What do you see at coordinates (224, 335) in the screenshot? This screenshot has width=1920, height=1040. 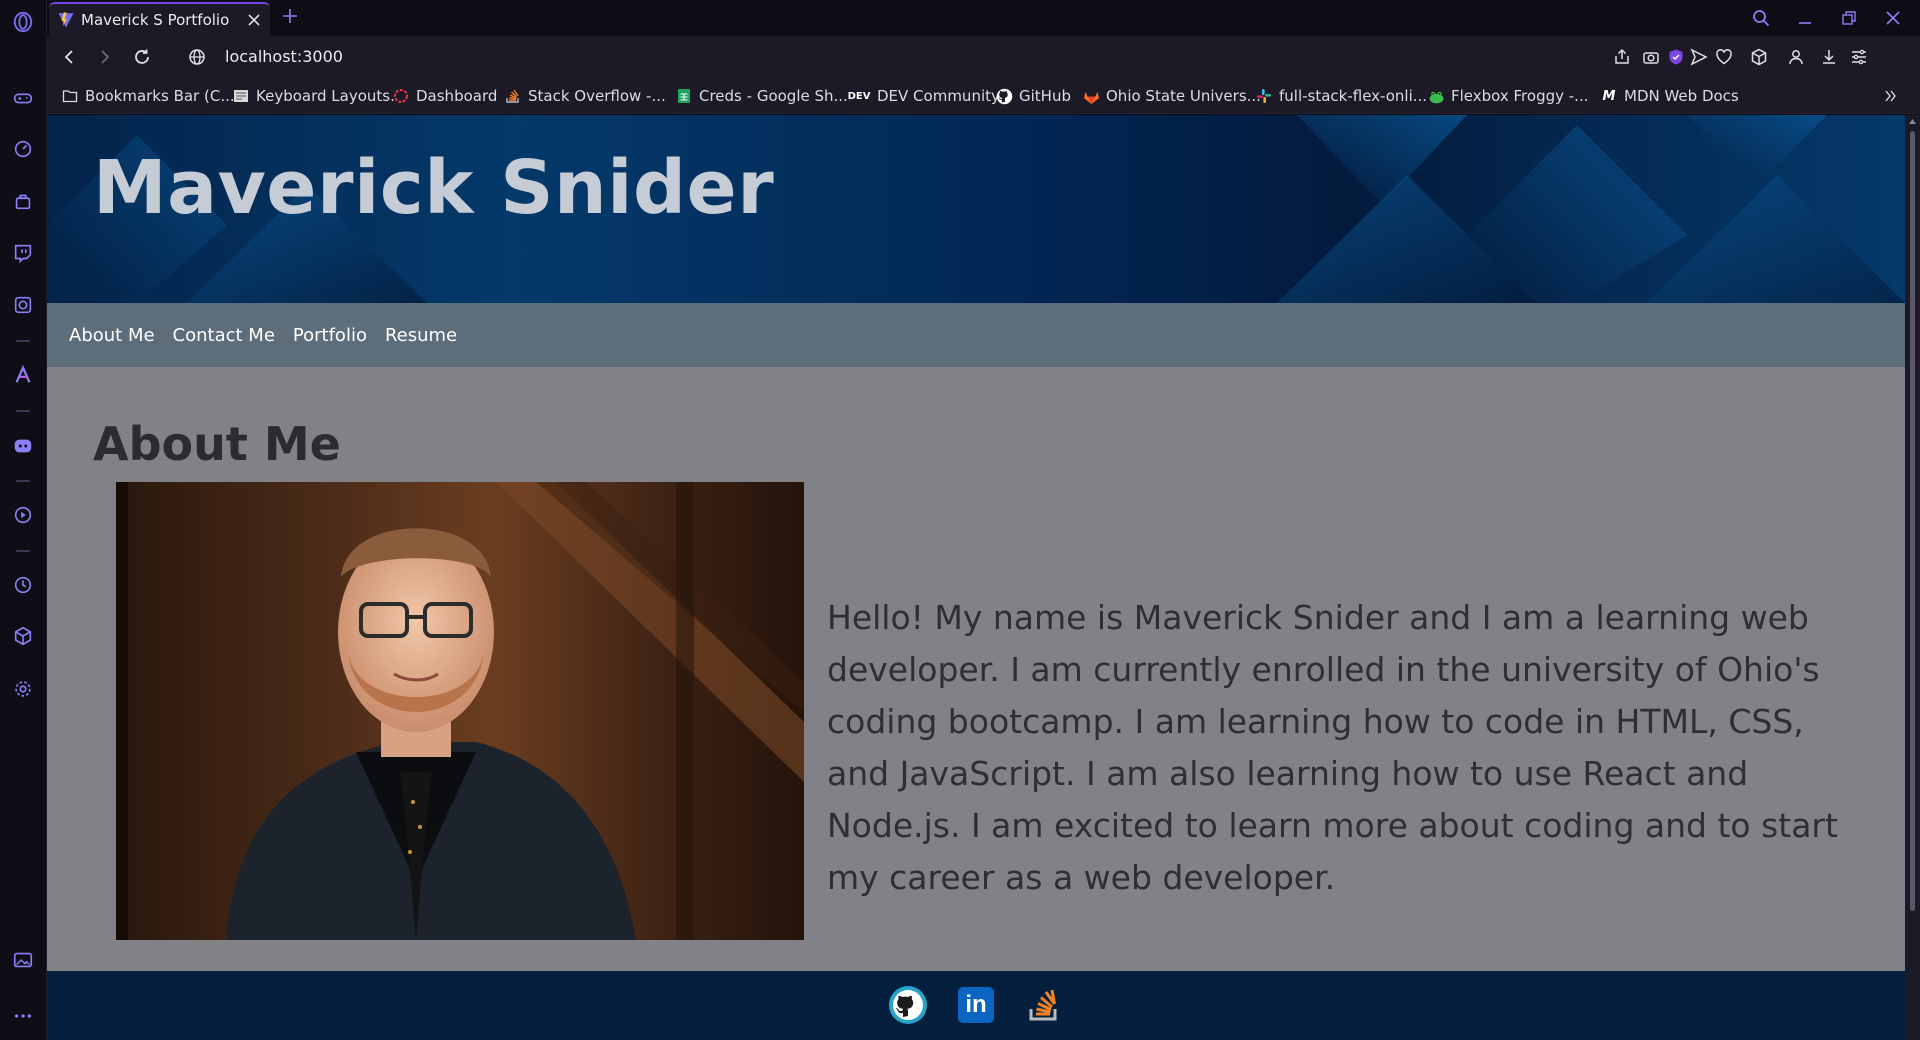 I see `nav-link-contact: Contact Me` at bounding box center [224, 335].